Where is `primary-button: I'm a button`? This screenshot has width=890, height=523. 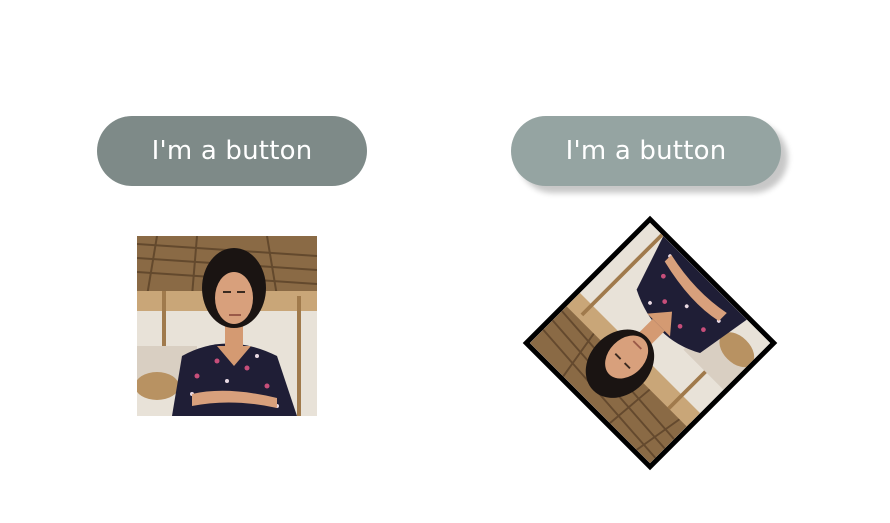
primary-button: I'm a button is located at coordinates (232, 151).